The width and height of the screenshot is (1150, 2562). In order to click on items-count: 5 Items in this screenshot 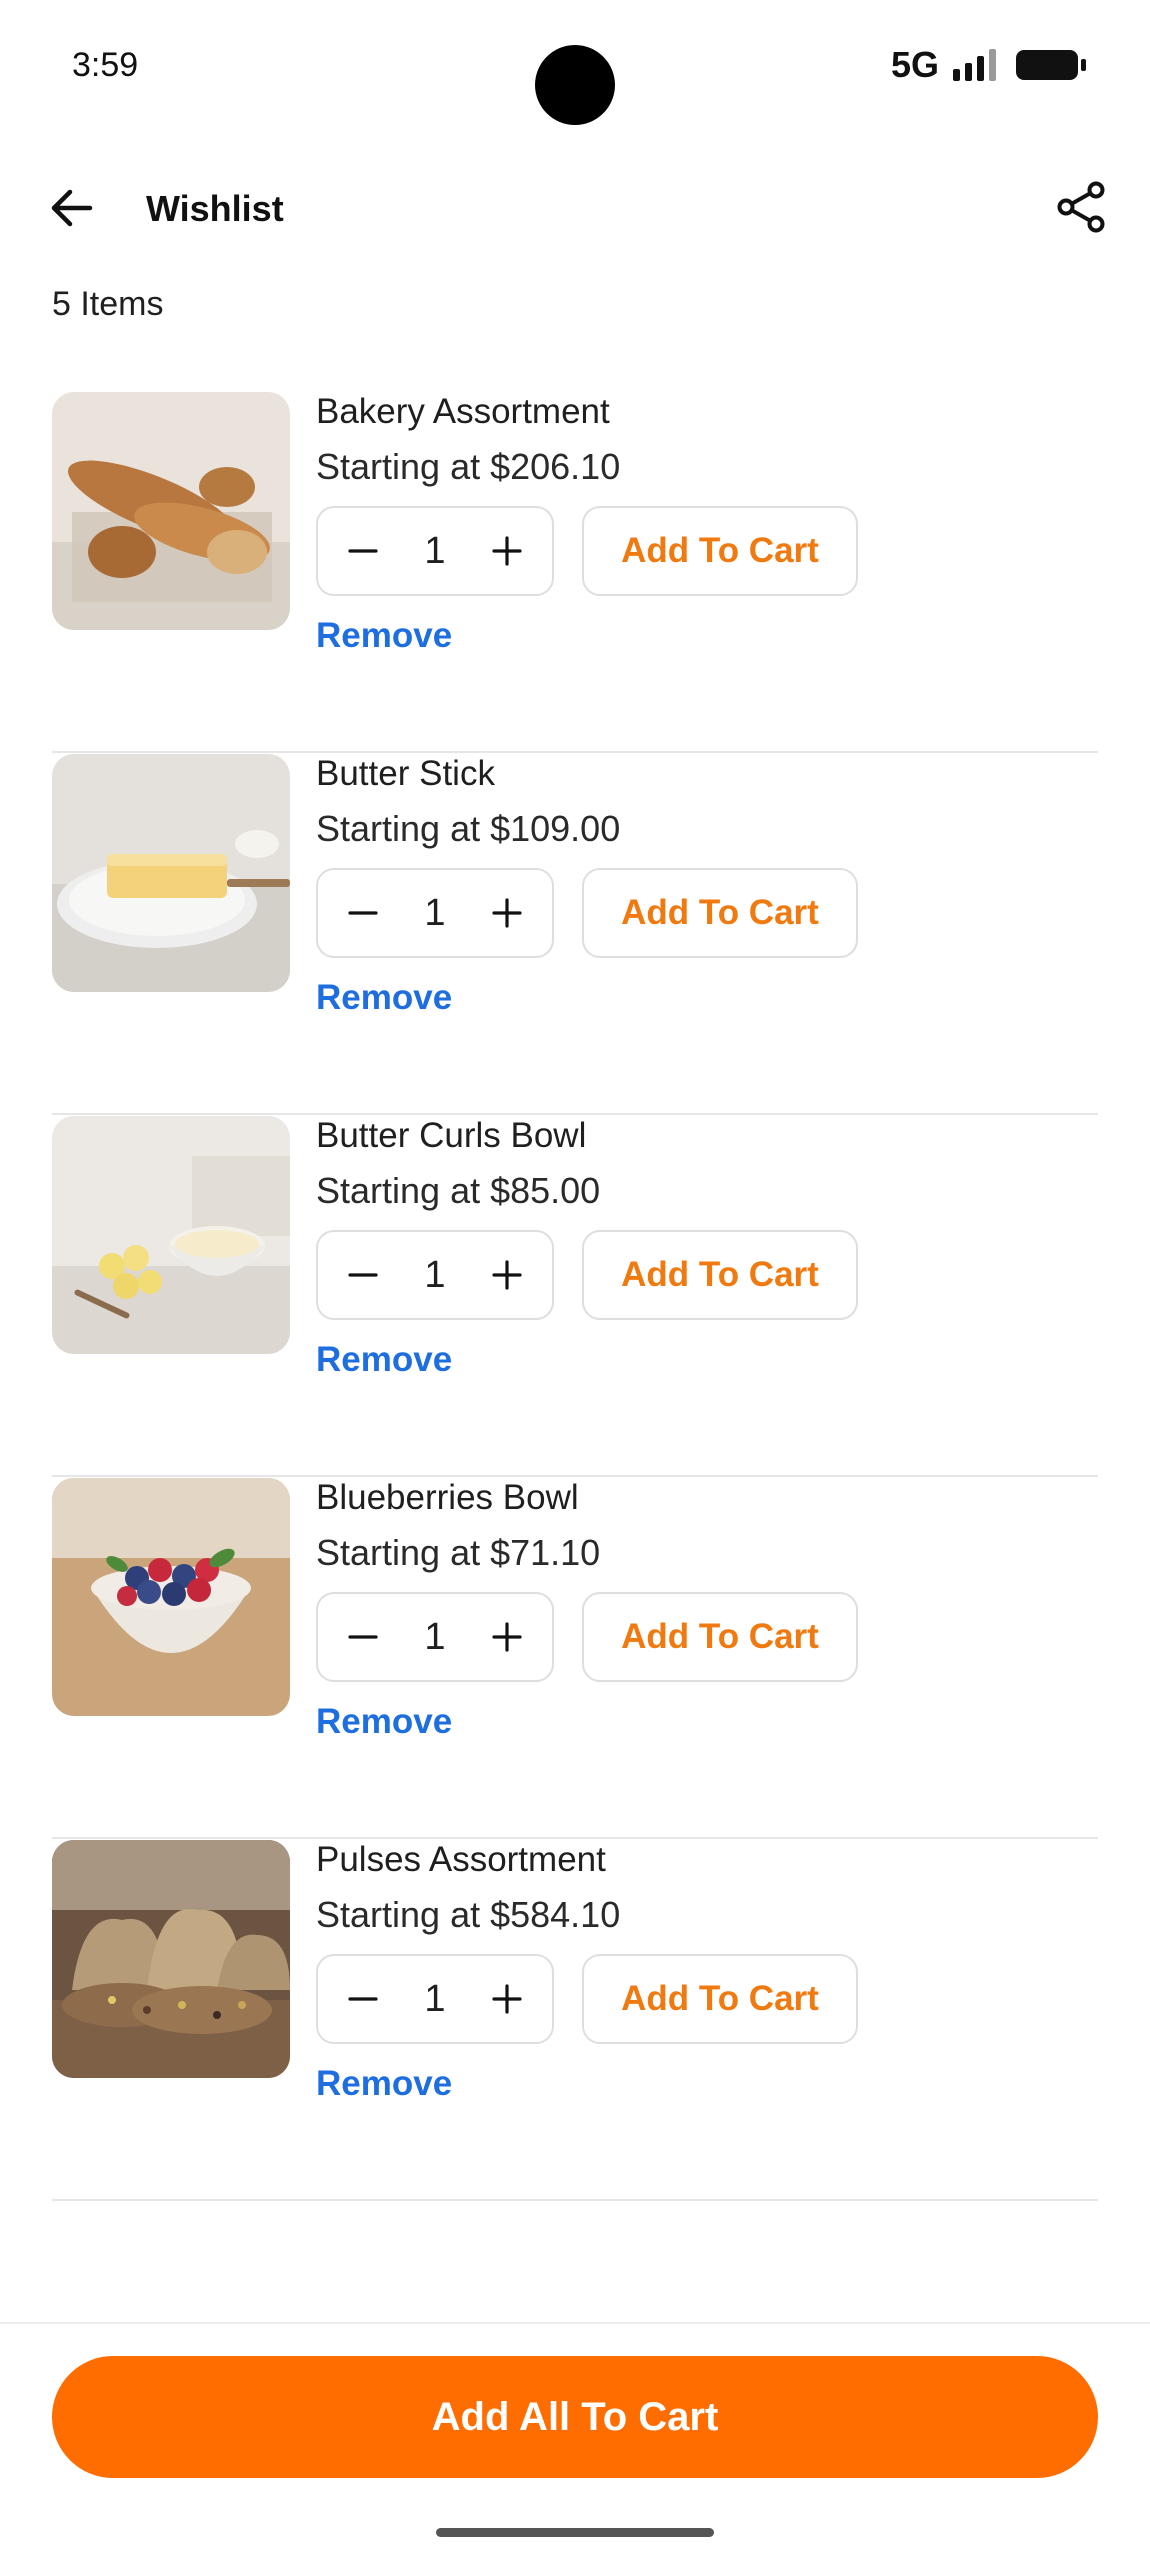, I will do `click(108, 304)`.